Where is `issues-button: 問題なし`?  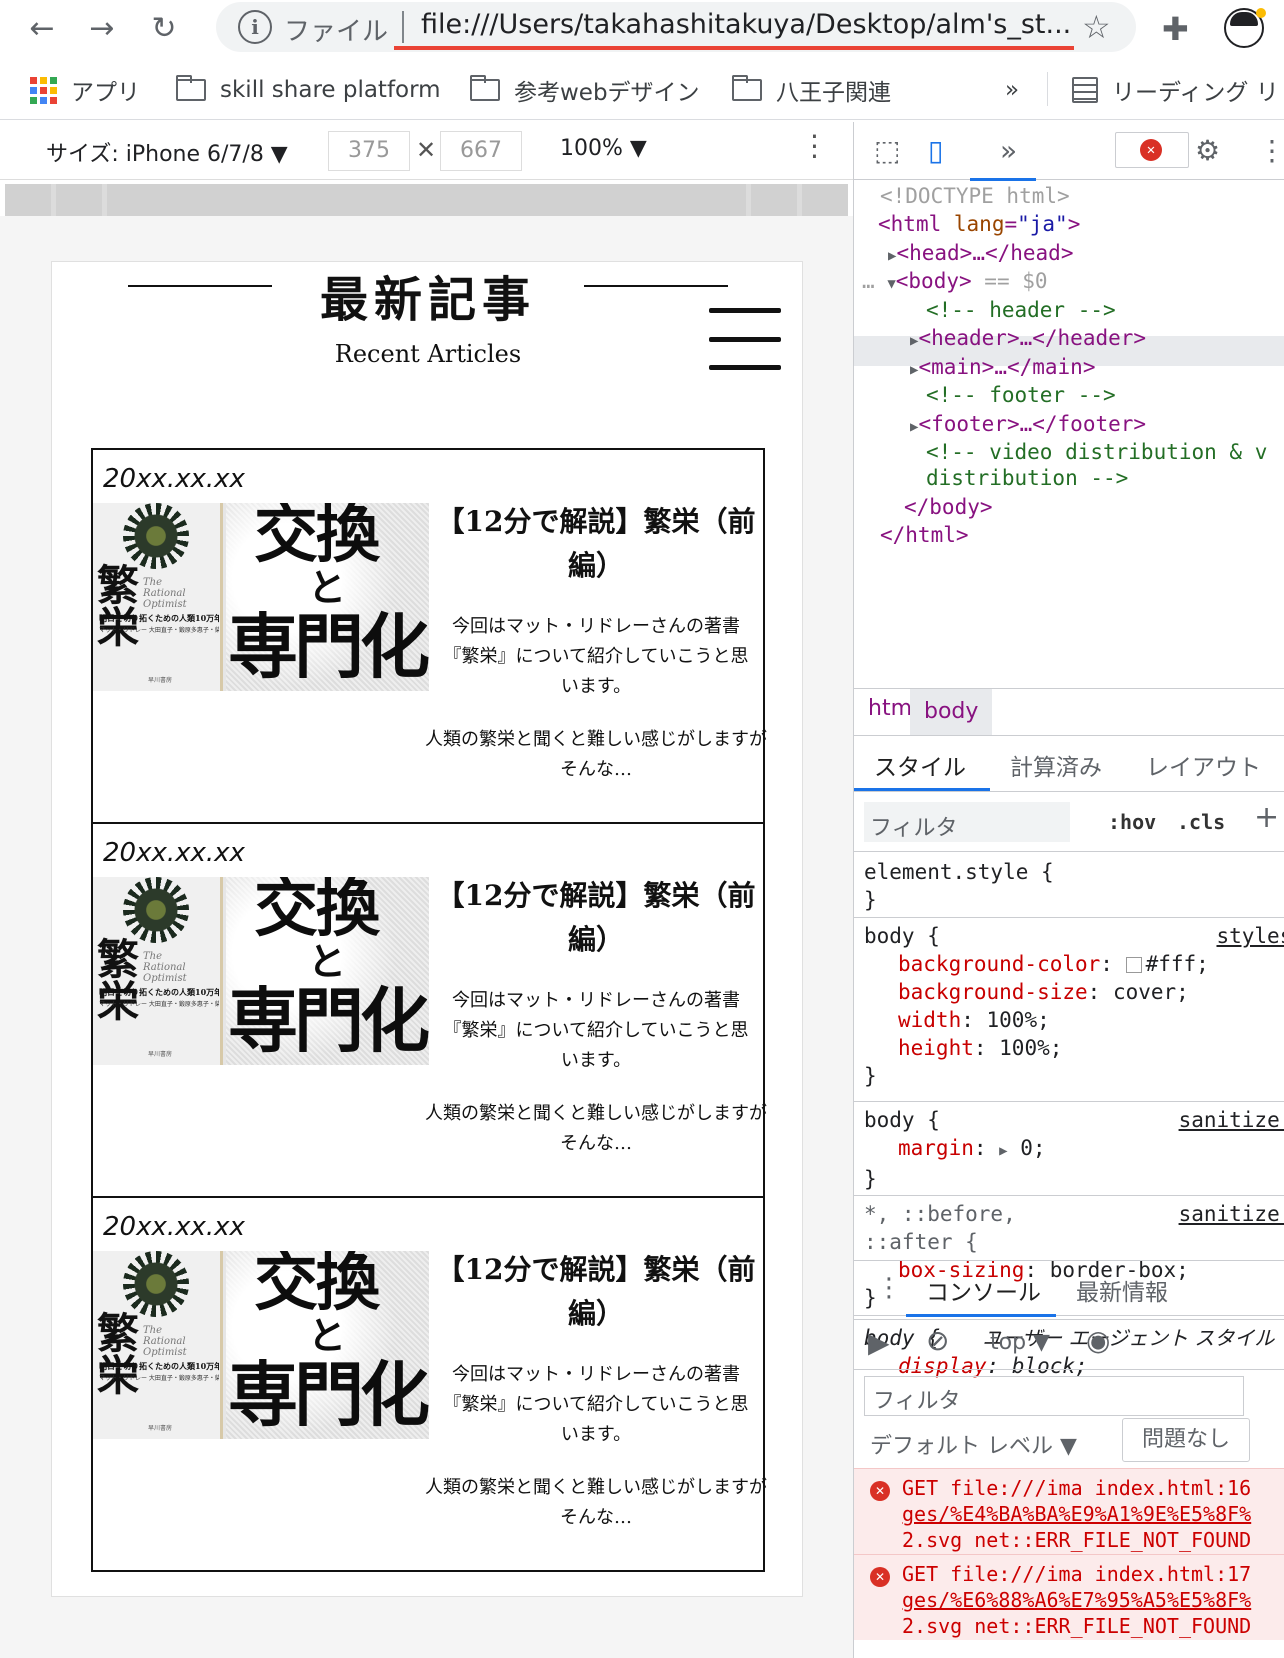 issues-button: 問題なし is located at coordinates (1186, 1440).